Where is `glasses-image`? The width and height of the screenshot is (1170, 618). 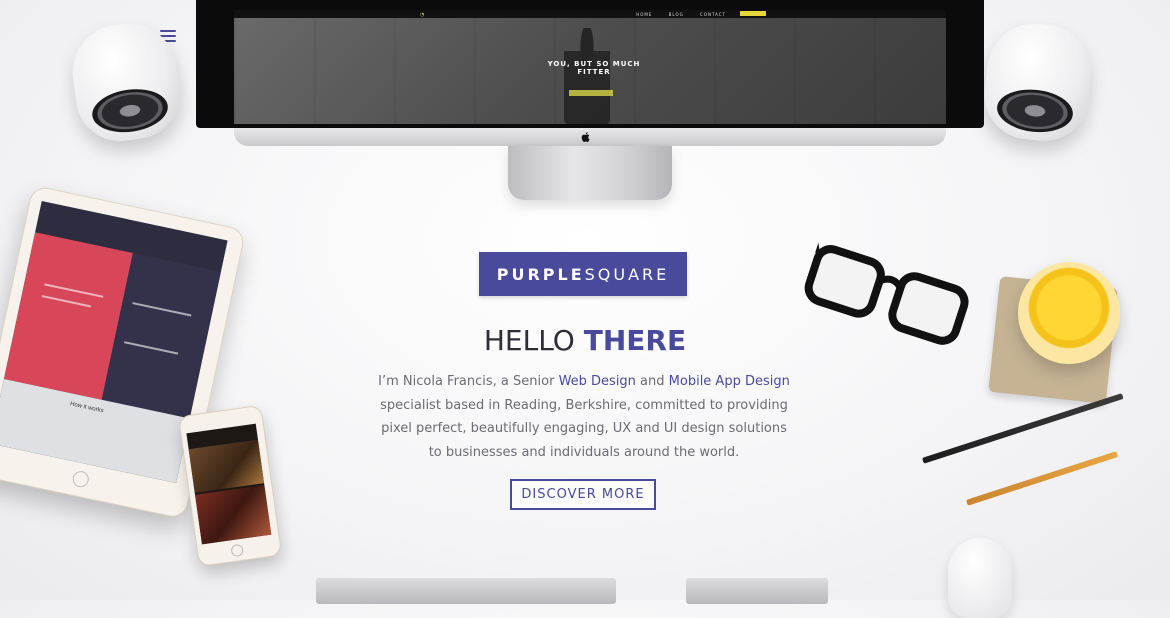
glasses-image is located at coordinates (886, 289).